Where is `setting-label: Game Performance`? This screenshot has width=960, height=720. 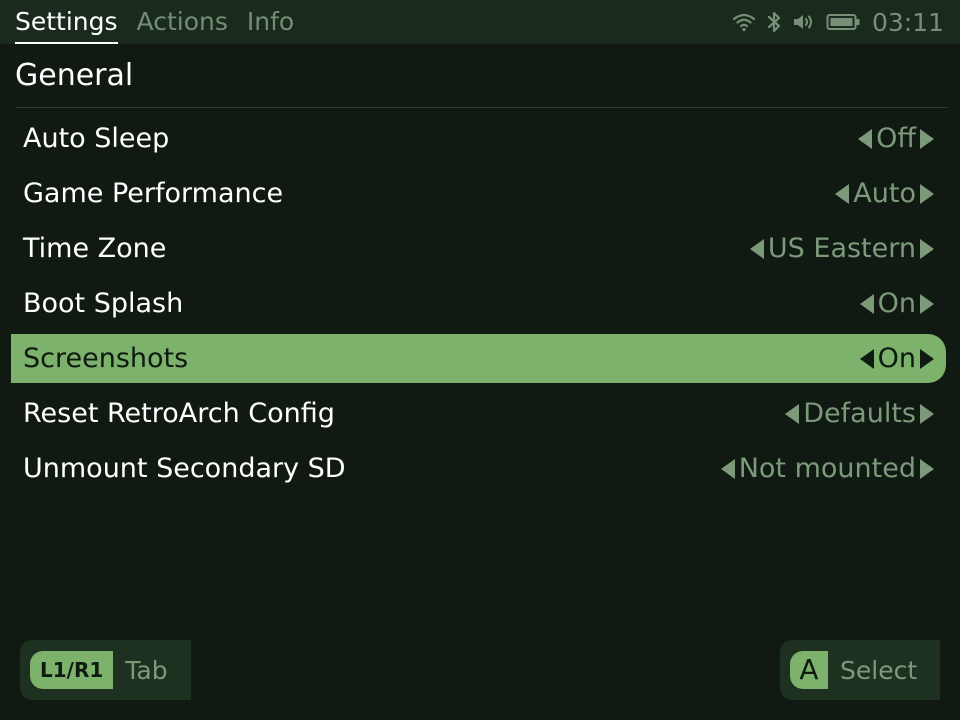 setting-label: Game Performance is located at coordinates (153, 193).